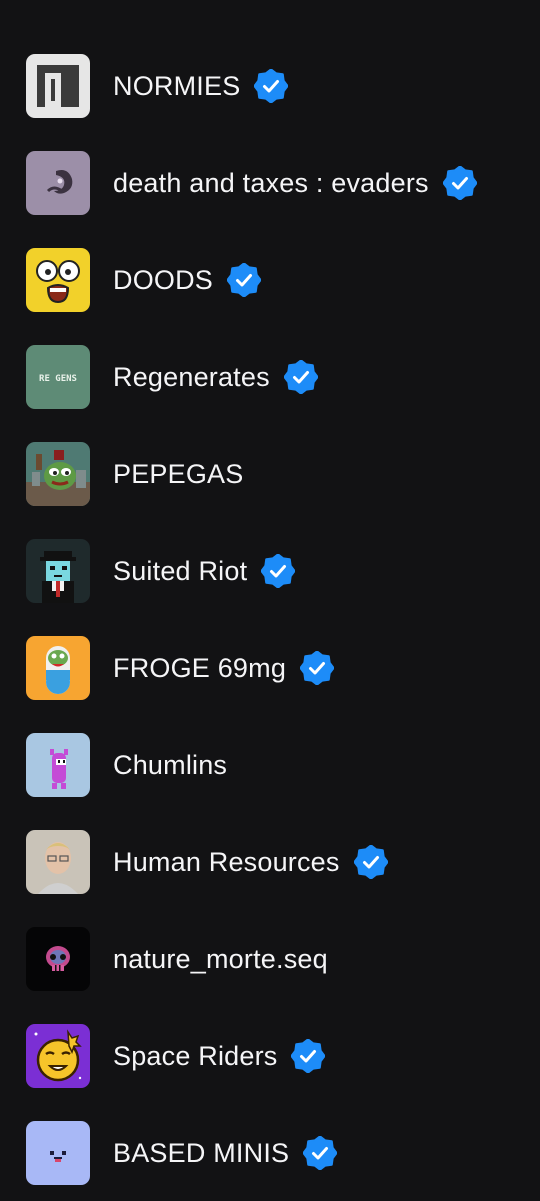 This screenshot has height=1201, width=540. I want to click on collection-row-doods: DOODS, so click(270, 279).